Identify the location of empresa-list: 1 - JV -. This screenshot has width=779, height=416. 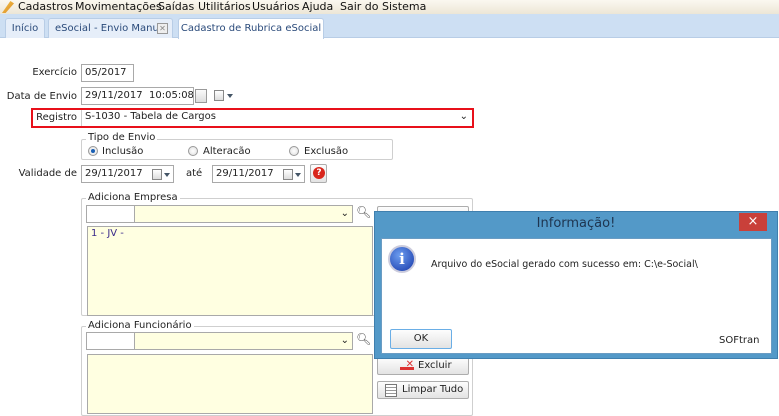
(230, 271).